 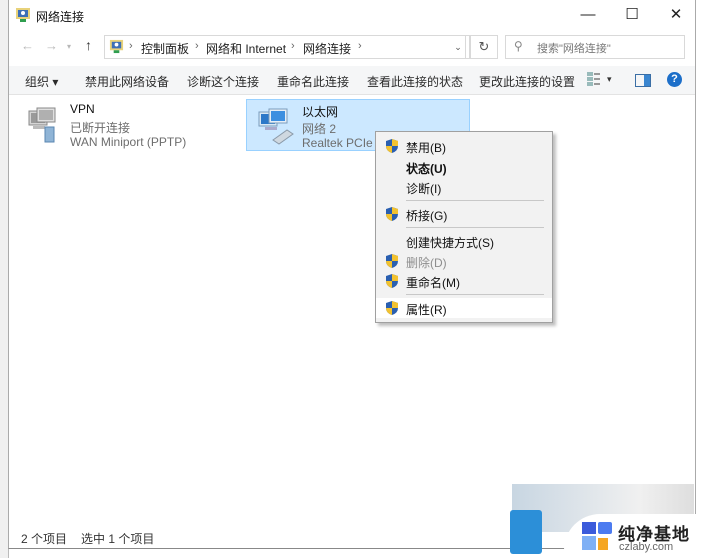 I want to click on ethernet-connection-icon, so click(x=276, y=126).